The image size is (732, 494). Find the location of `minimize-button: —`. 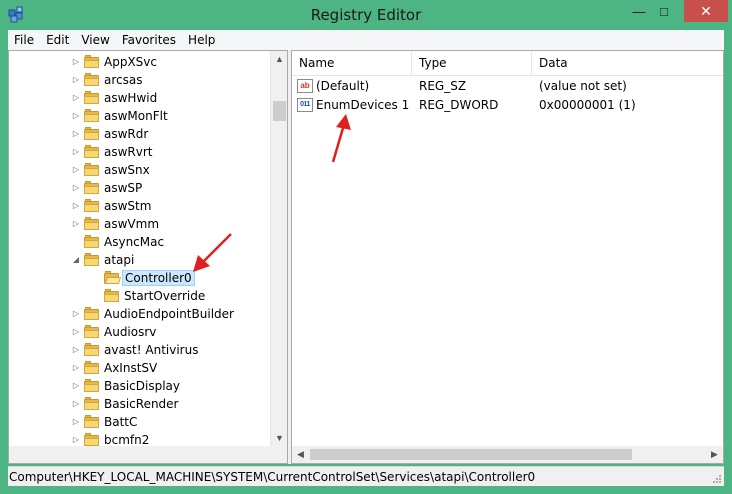

minimize-button: — is located at coordinates (639, 11).